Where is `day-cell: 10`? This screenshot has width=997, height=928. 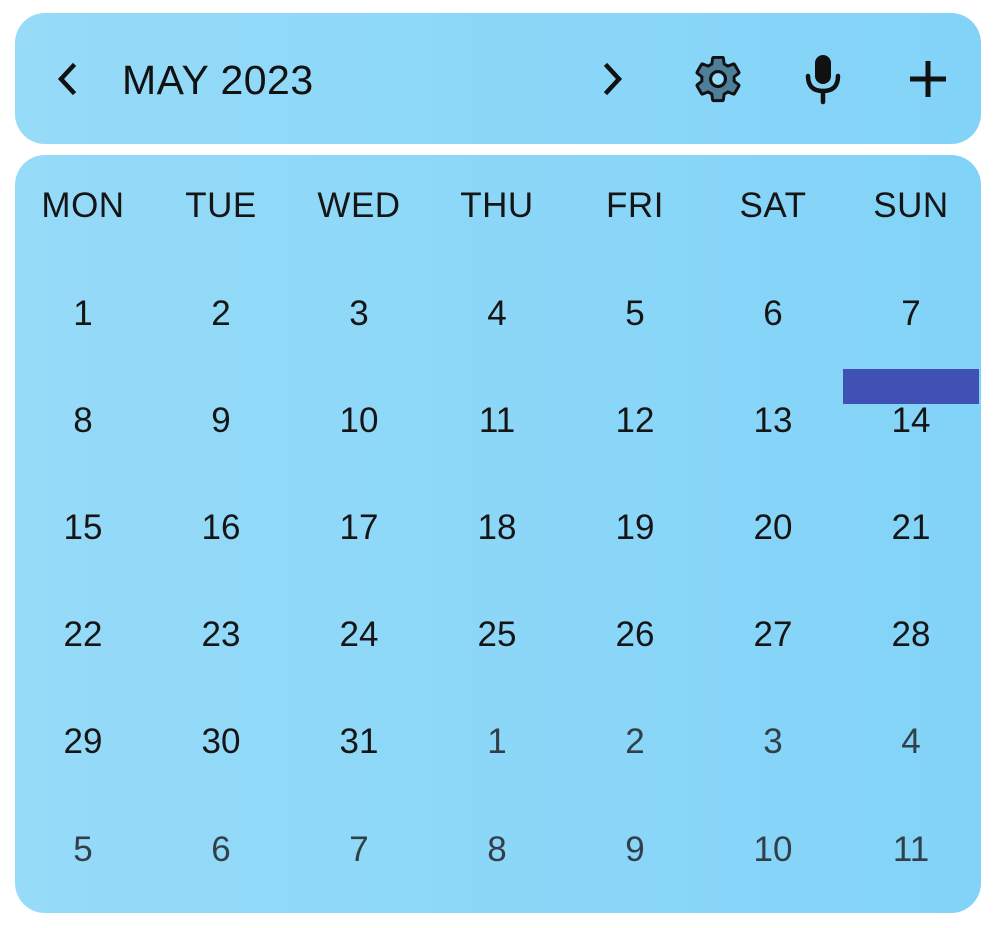 day-cell: 10 is located at coordinates (359, 421).